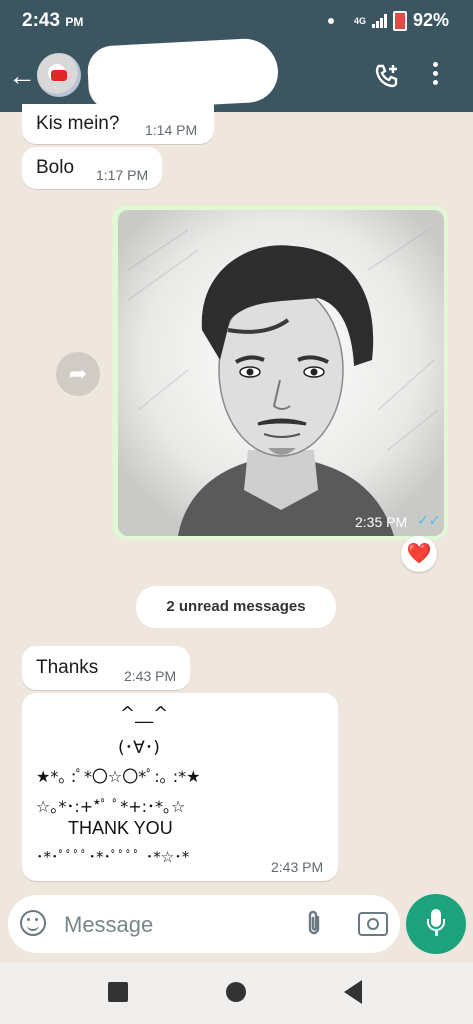 The width and height of the screenshot is (473, 1024). Describe the element at coordinates (435, 73) in the screenshot. I see `more-vertical-icon` at that location.